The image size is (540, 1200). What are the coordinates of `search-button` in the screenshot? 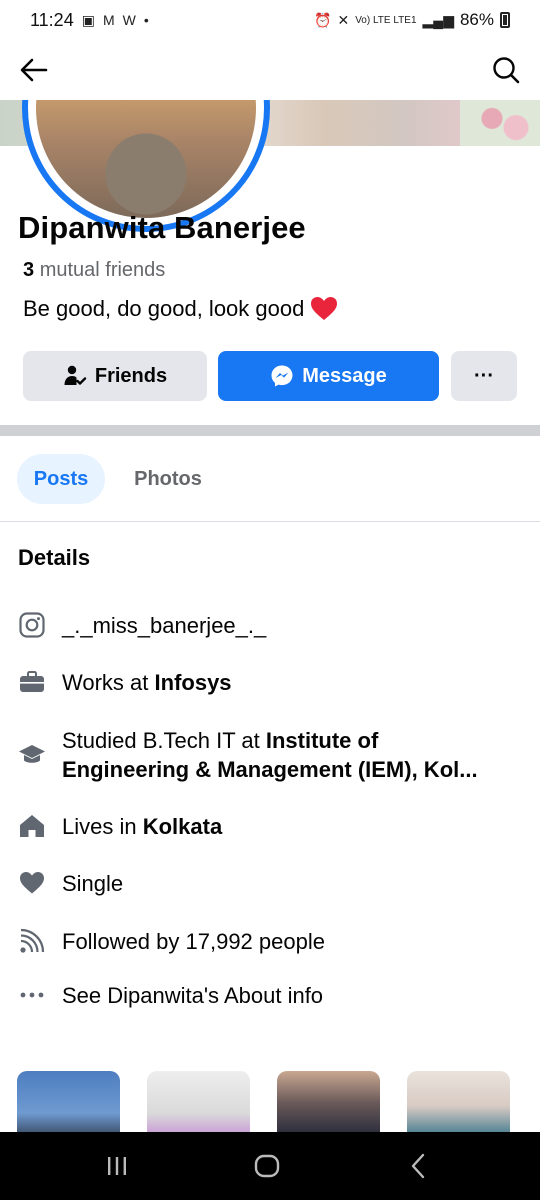 It's located at (506, 70).